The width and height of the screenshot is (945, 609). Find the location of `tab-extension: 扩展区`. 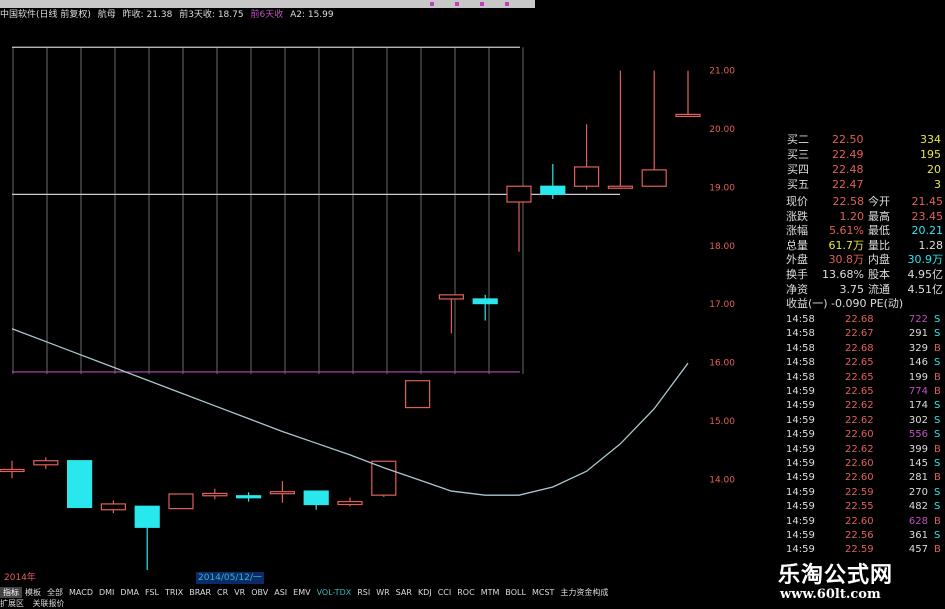

tab-extension: 扩展区 is located at coordinates (12, 603).